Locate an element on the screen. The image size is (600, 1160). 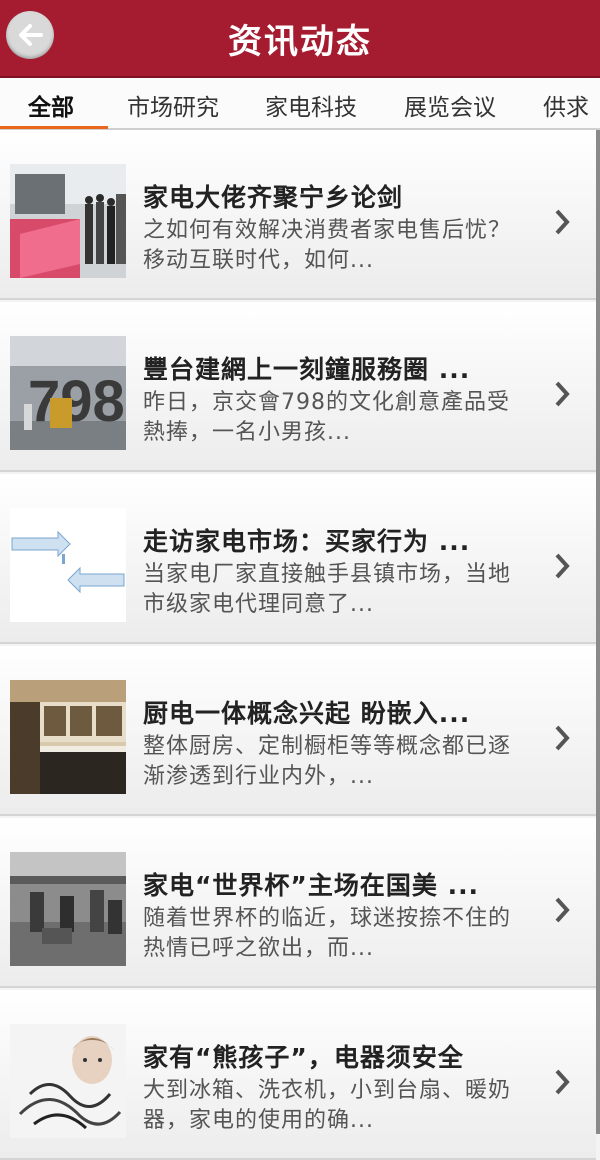
active-tab-indicator is located at coordinates (54, 127).